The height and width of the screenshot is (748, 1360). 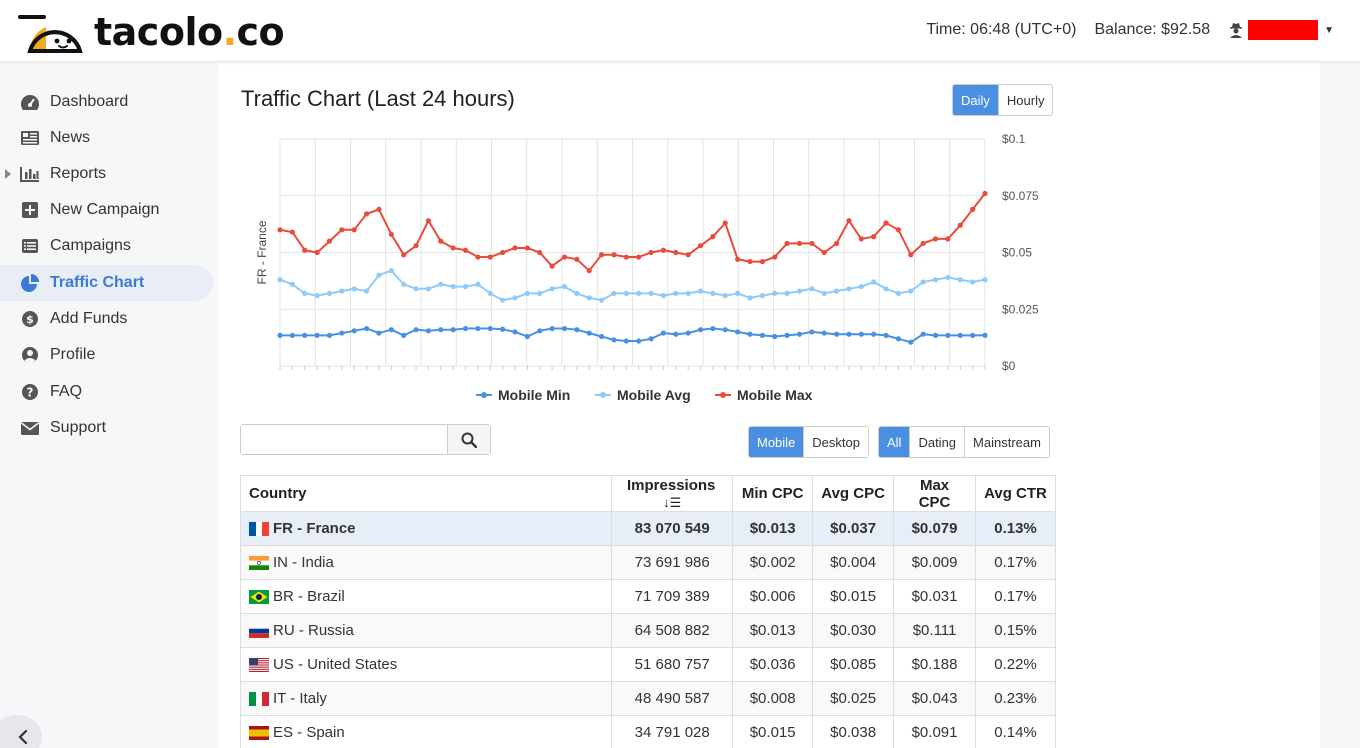 I want to click on cell-impressions: 34 791 028, so click(x=672, y=731).